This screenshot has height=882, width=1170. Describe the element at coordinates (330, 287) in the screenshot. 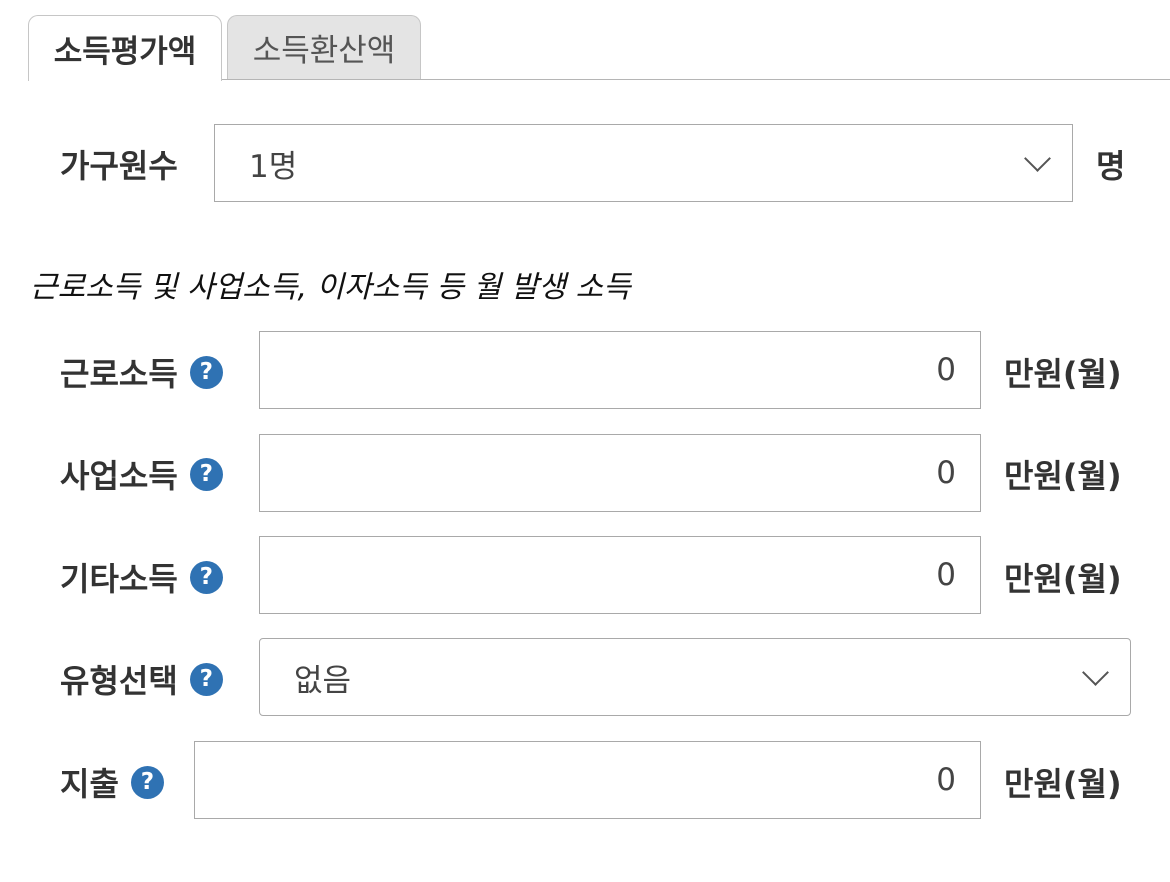

I see `section-note: 근로소득 및 사업소득, 이자소득 등 월 발생 소득` at that location.